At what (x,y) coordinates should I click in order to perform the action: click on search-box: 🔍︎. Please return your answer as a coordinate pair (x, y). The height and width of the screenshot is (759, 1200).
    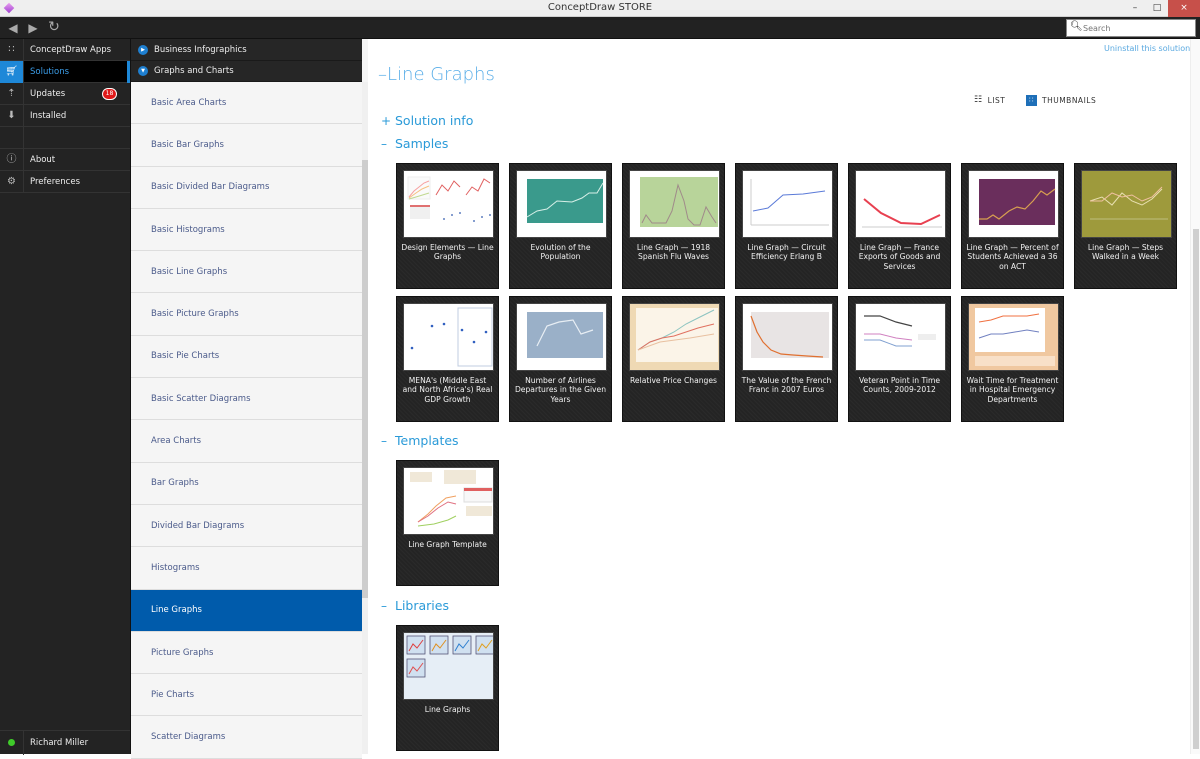
    Looking at the image, I should click on (1131, 28).